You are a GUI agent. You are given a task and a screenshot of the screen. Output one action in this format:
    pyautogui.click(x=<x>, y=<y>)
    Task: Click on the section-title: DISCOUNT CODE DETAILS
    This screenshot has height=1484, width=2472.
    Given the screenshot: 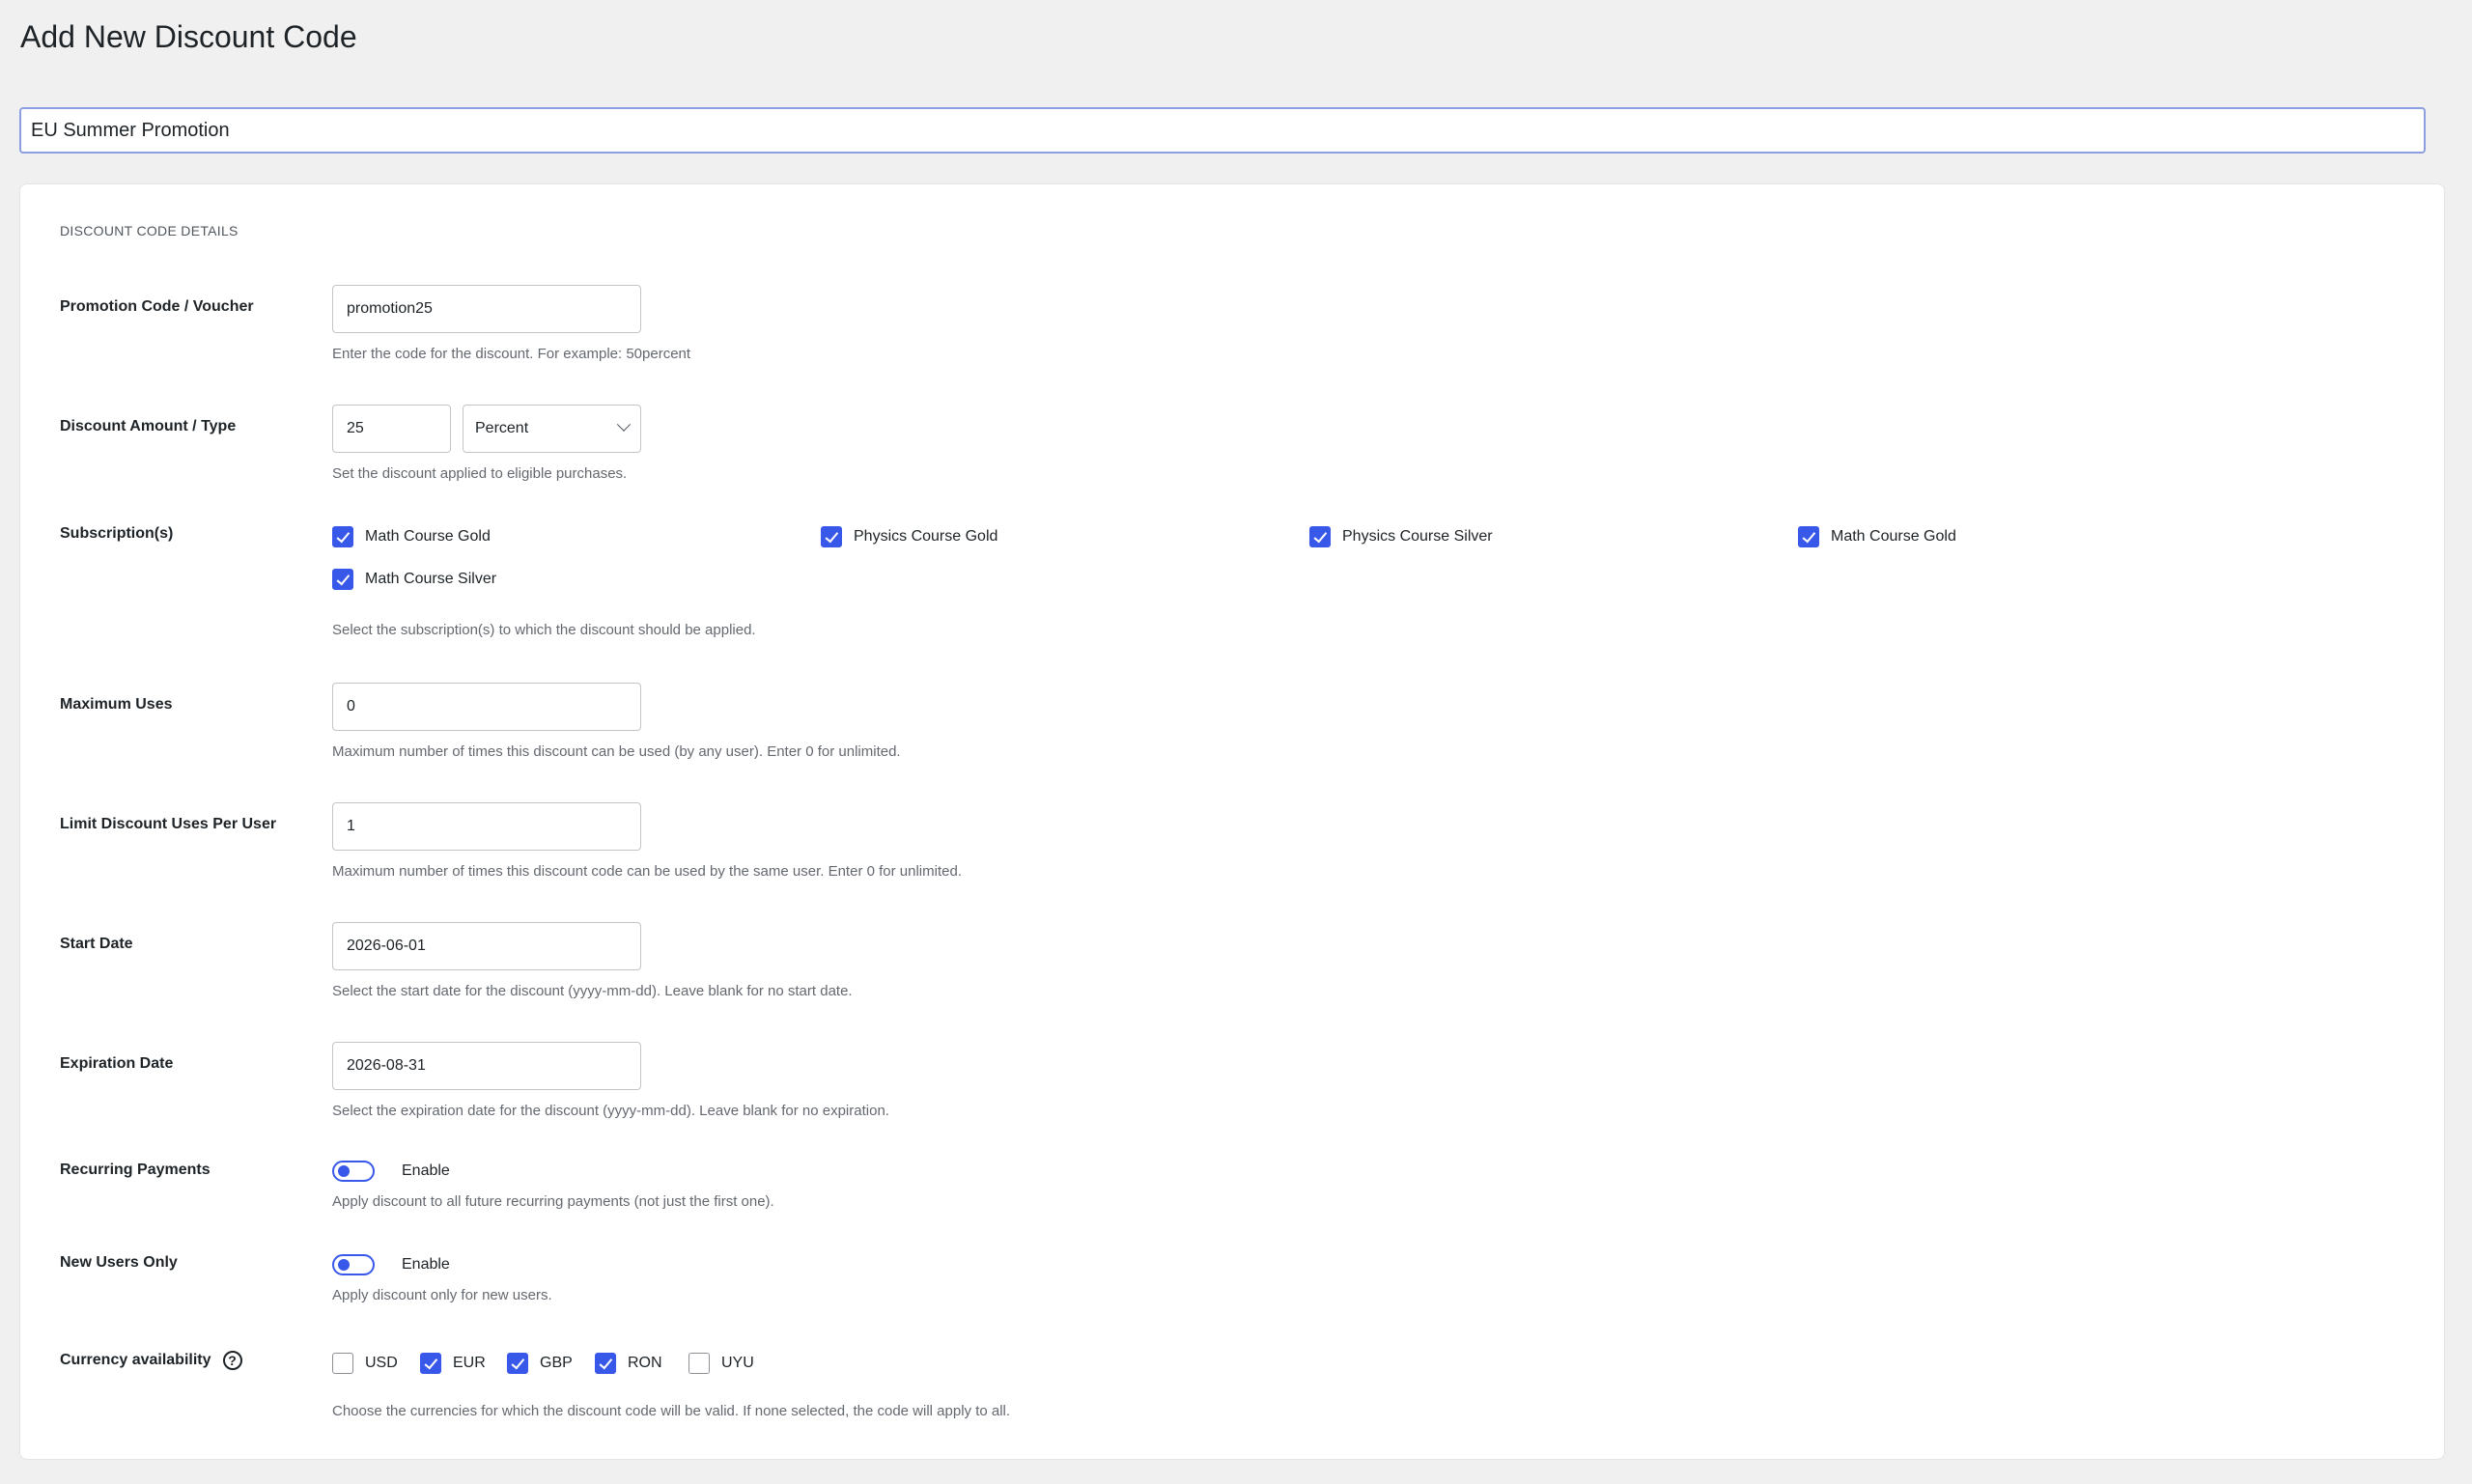 What is the action you would take?
    pyautogui.click(x=149, y=231)
    